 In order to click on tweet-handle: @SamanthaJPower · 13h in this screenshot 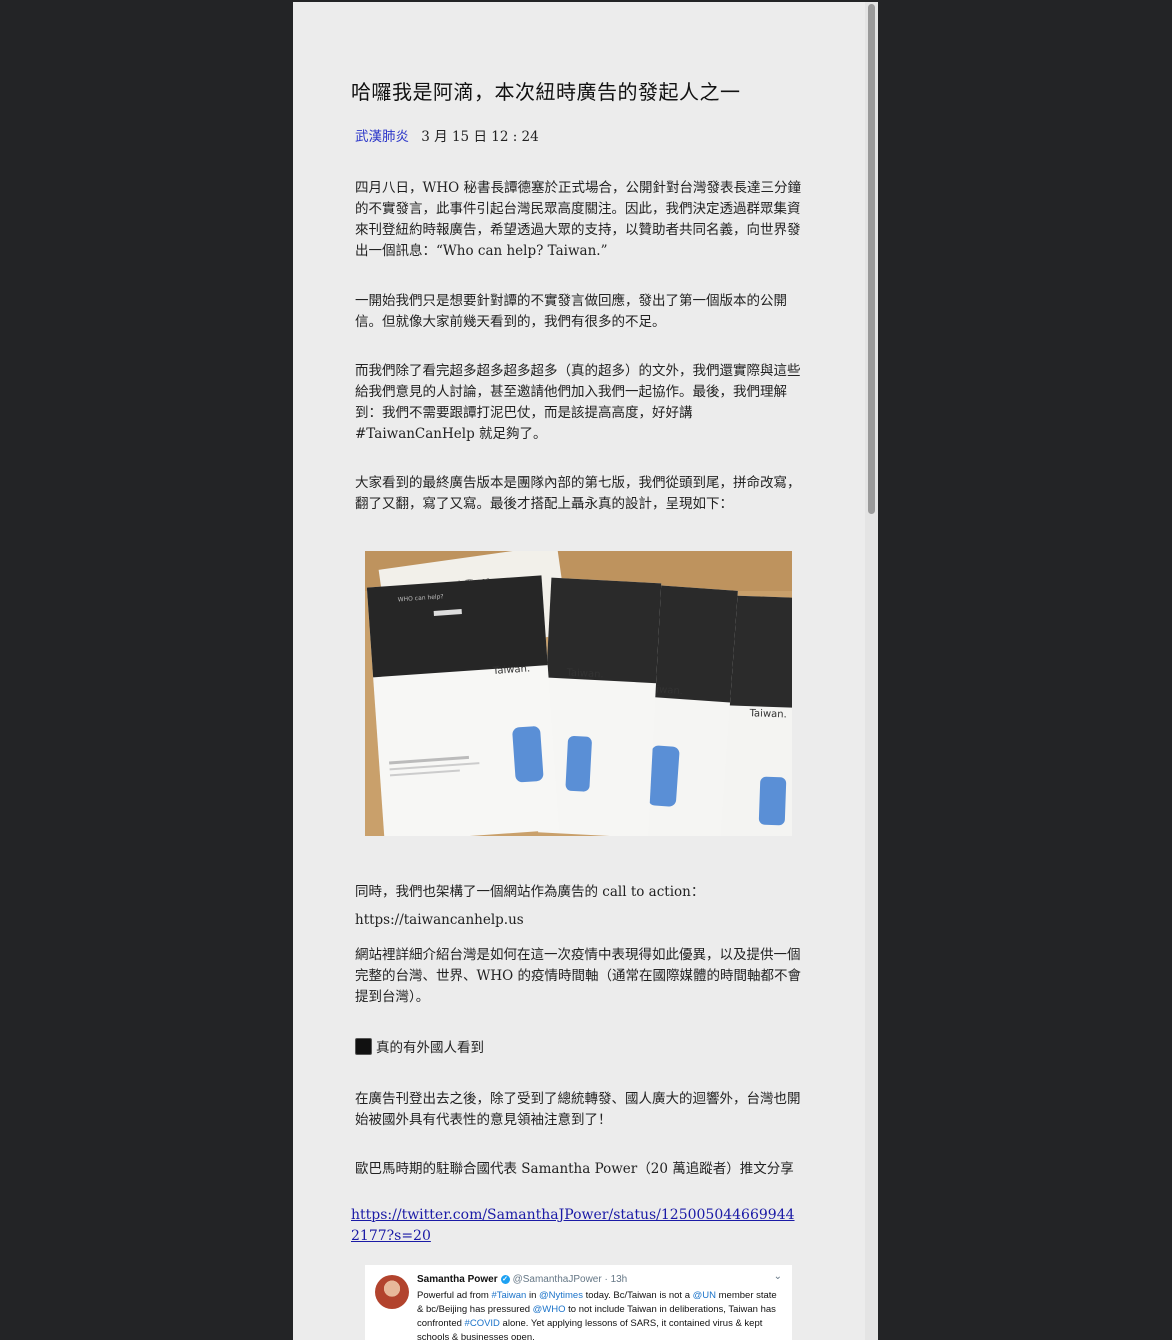, I will do `click(570, 1279)`.